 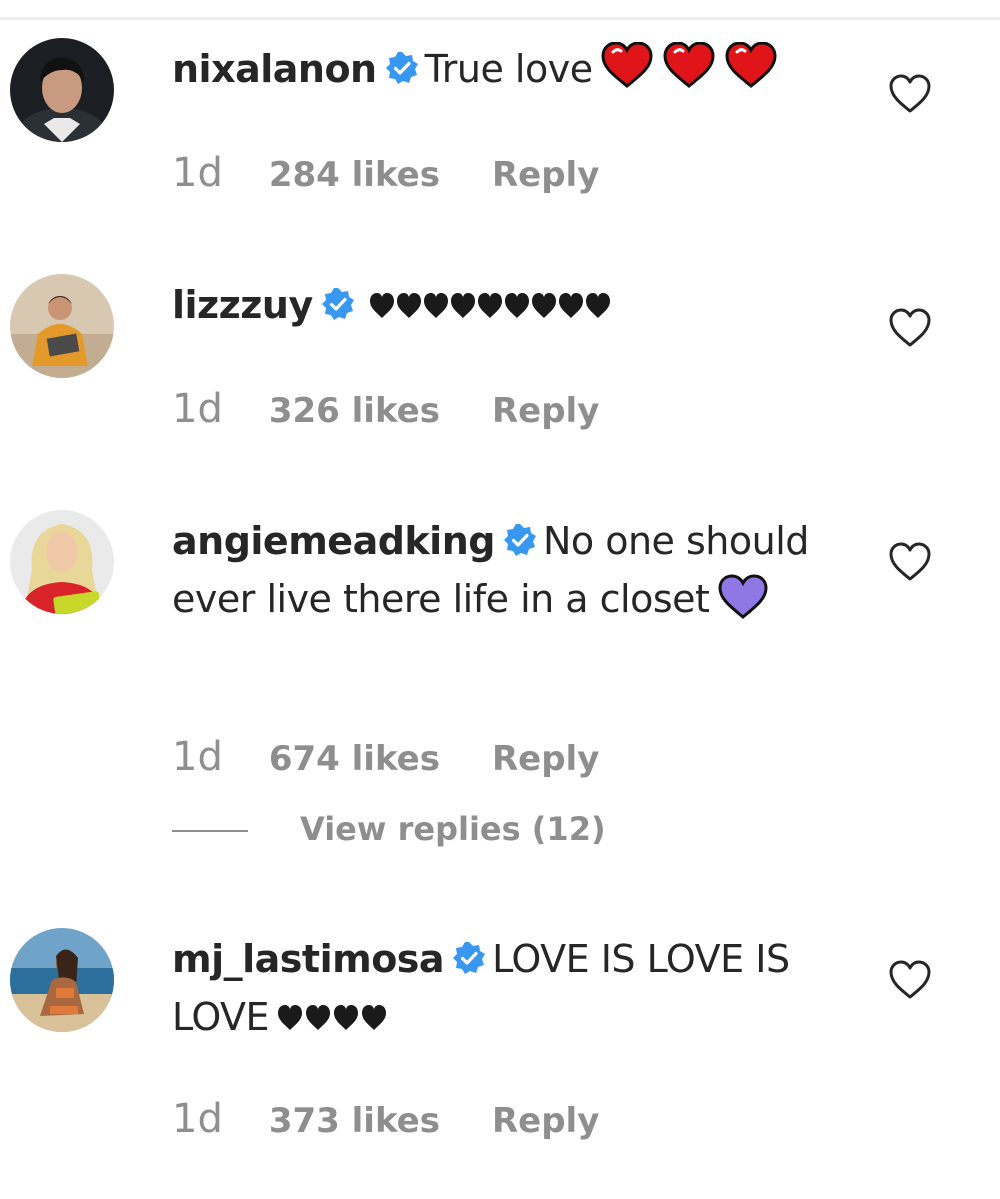 What do you see at coordinates (354, 411) in the screenshot?
I see `likes-count: 326 likes` at bounding box center [354, 411].